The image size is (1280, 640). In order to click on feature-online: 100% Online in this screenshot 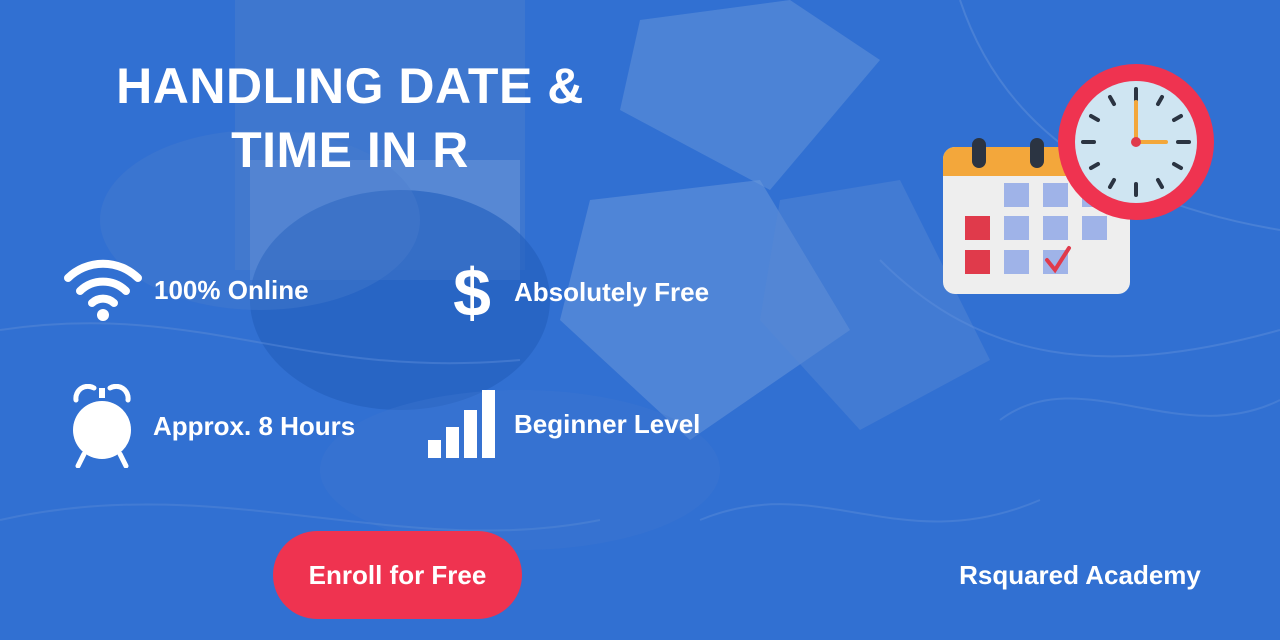, I will do `click(186, 290)`.